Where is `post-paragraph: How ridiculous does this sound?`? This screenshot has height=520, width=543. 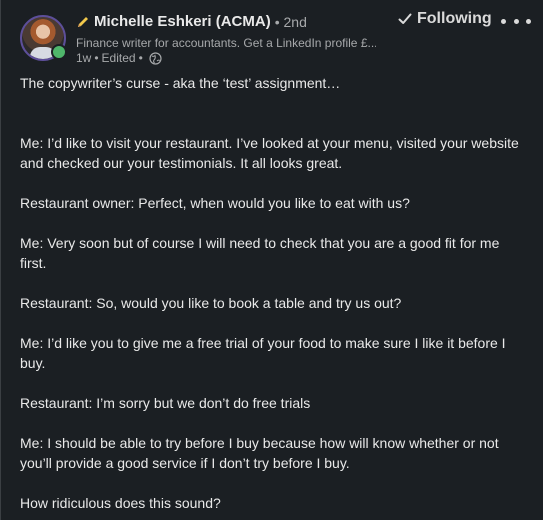 post-paragraph: How ridiculous does this sound? is located at coordinates (120, 503).